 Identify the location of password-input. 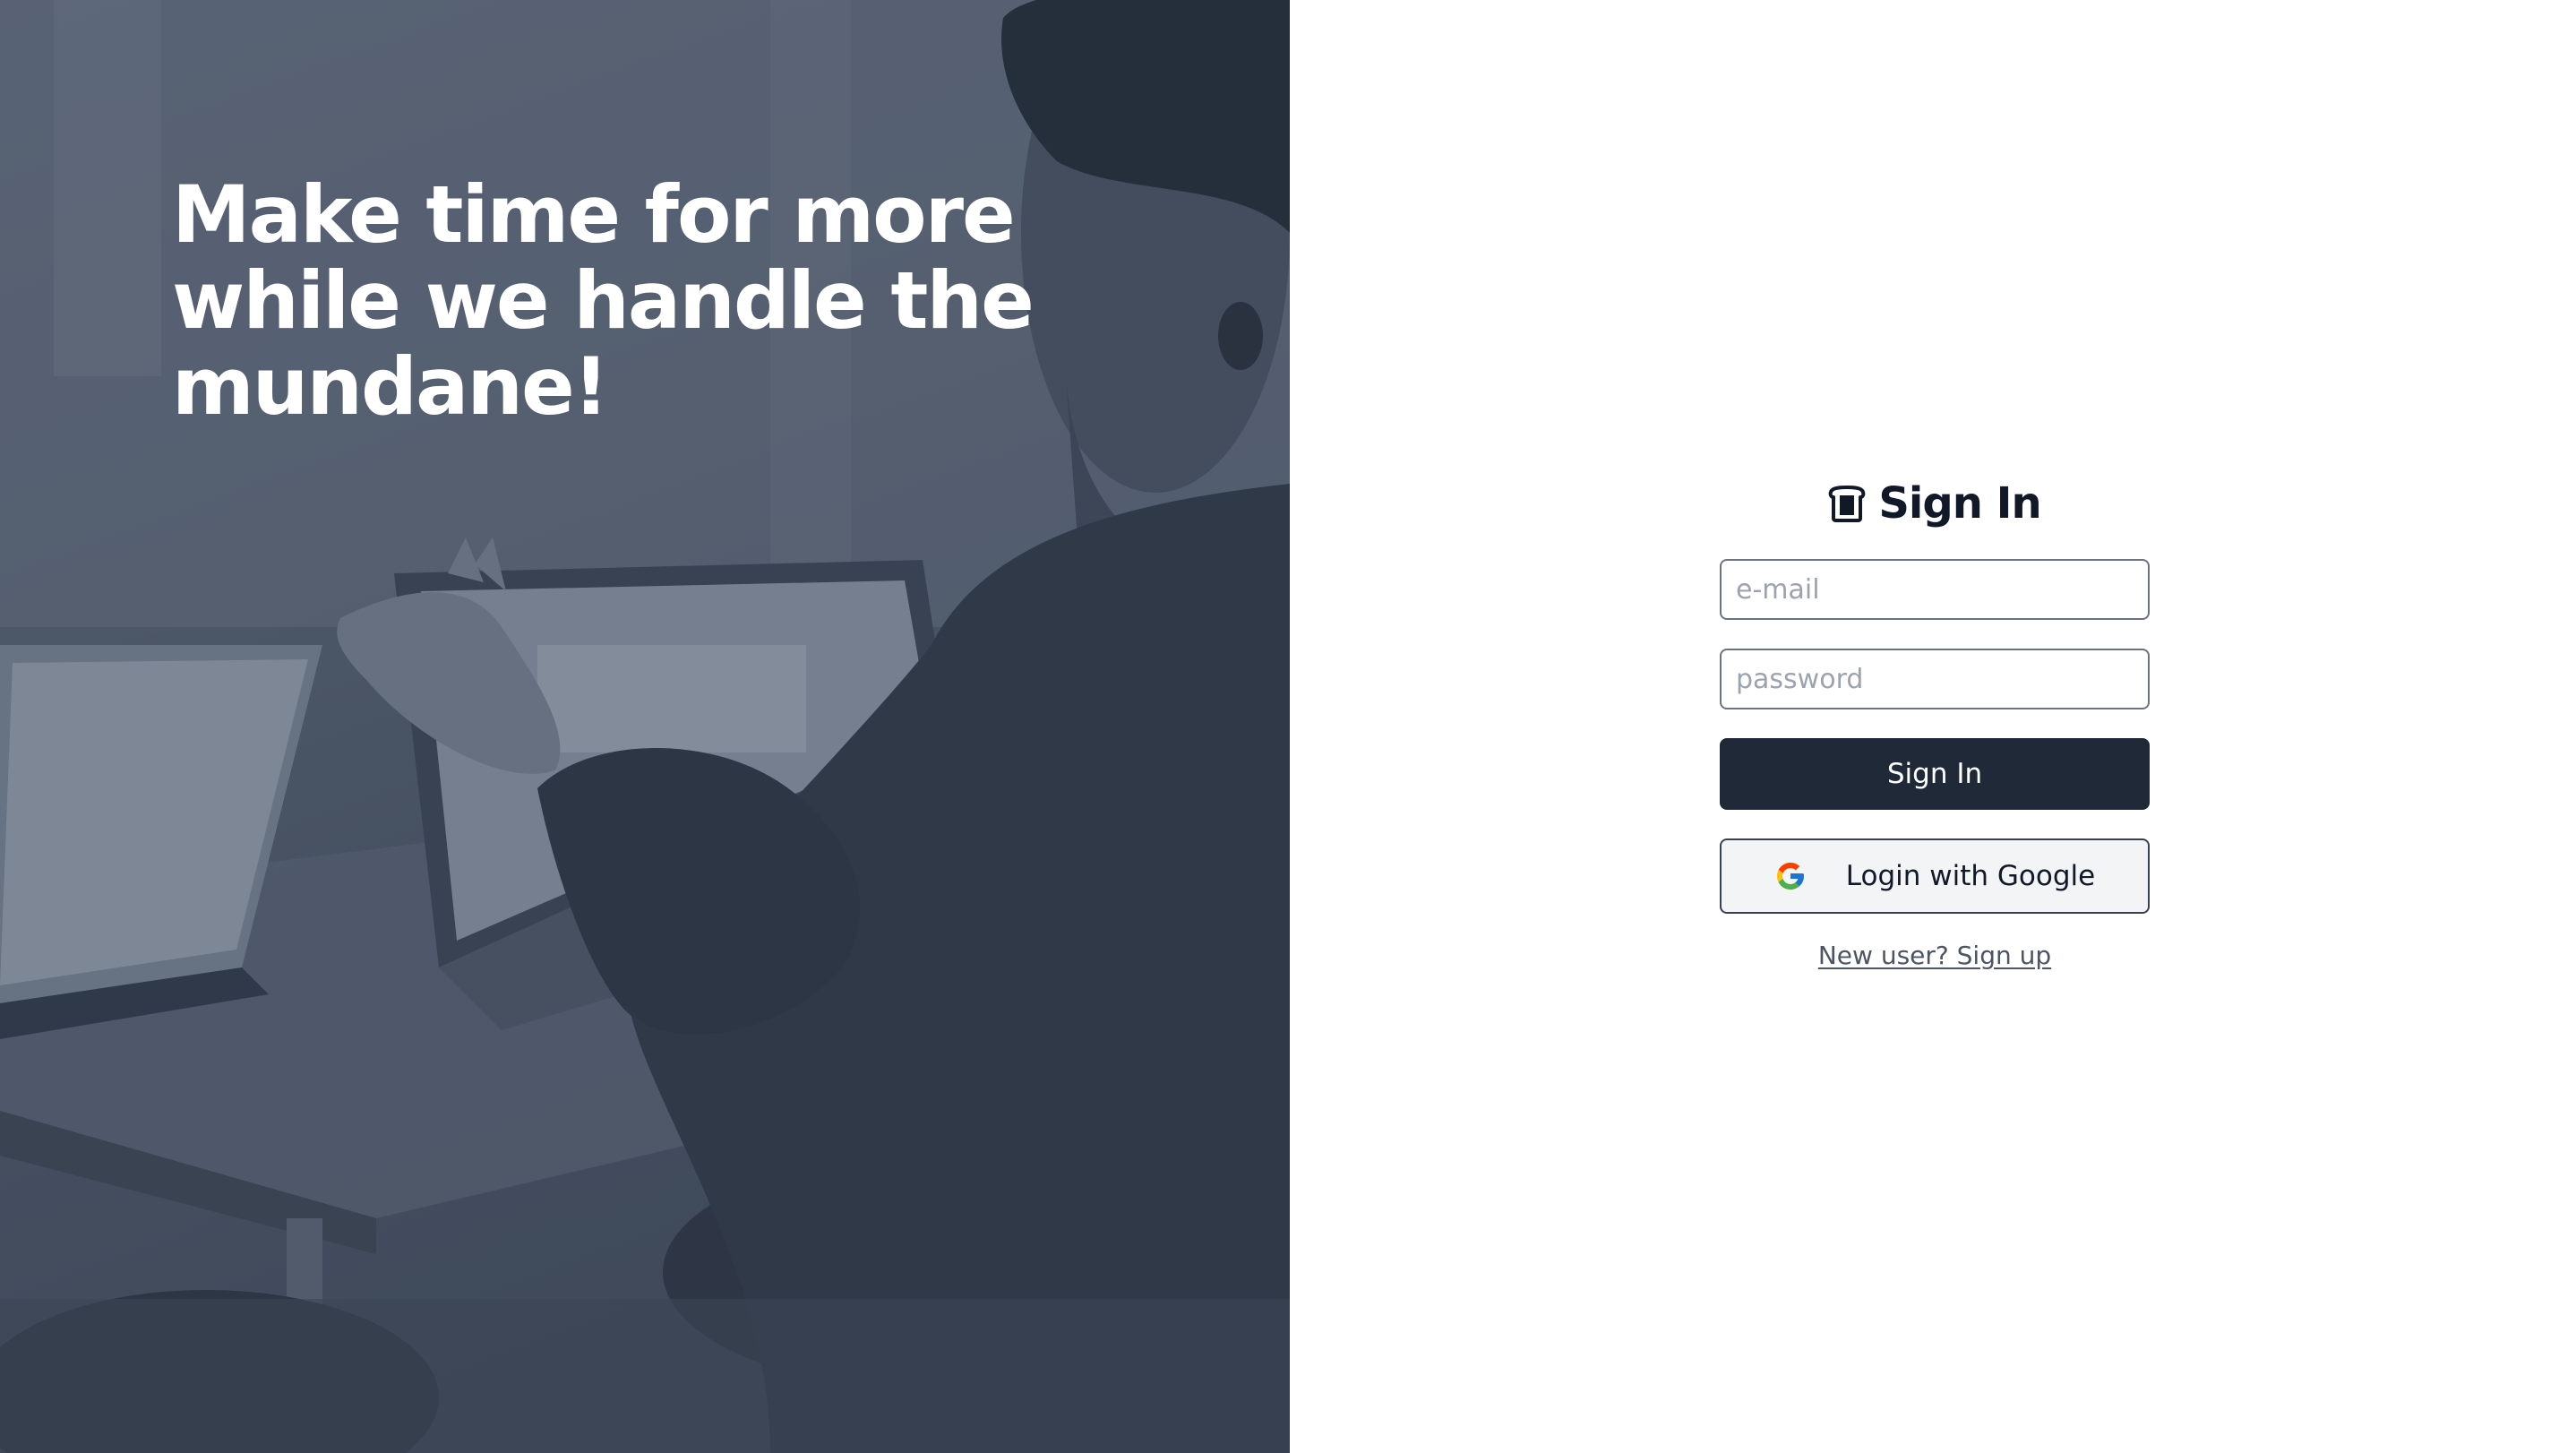
(1935, 679).